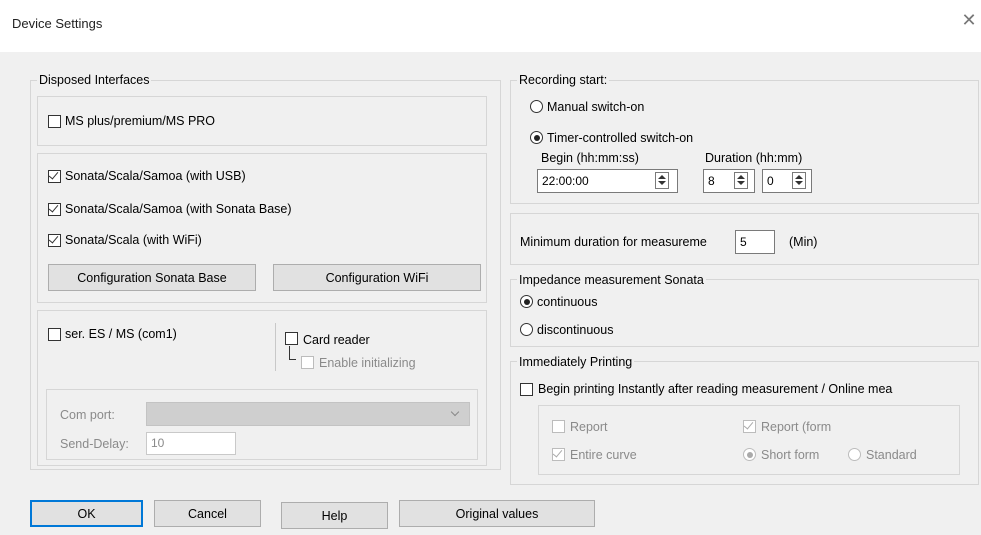 The height and width of the screenshot is (535, 981). What do you see at coordinates (536, 106) in the screenshot?
I see `manual-radio` at bounding box center [536, 106].